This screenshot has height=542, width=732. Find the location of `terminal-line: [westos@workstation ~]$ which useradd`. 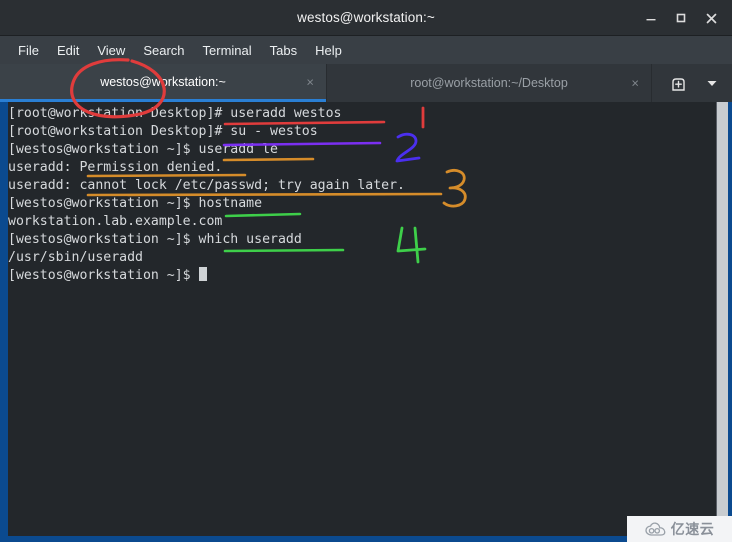

terminal-line: [westos@workstation ~]$ which useradd is located at coordinates (155, 239).